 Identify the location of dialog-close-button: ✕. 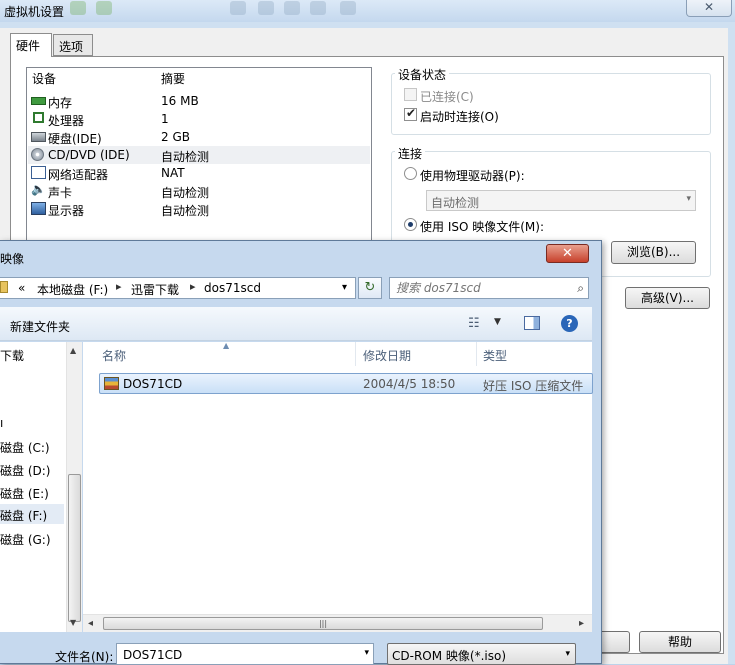
(567, 253).